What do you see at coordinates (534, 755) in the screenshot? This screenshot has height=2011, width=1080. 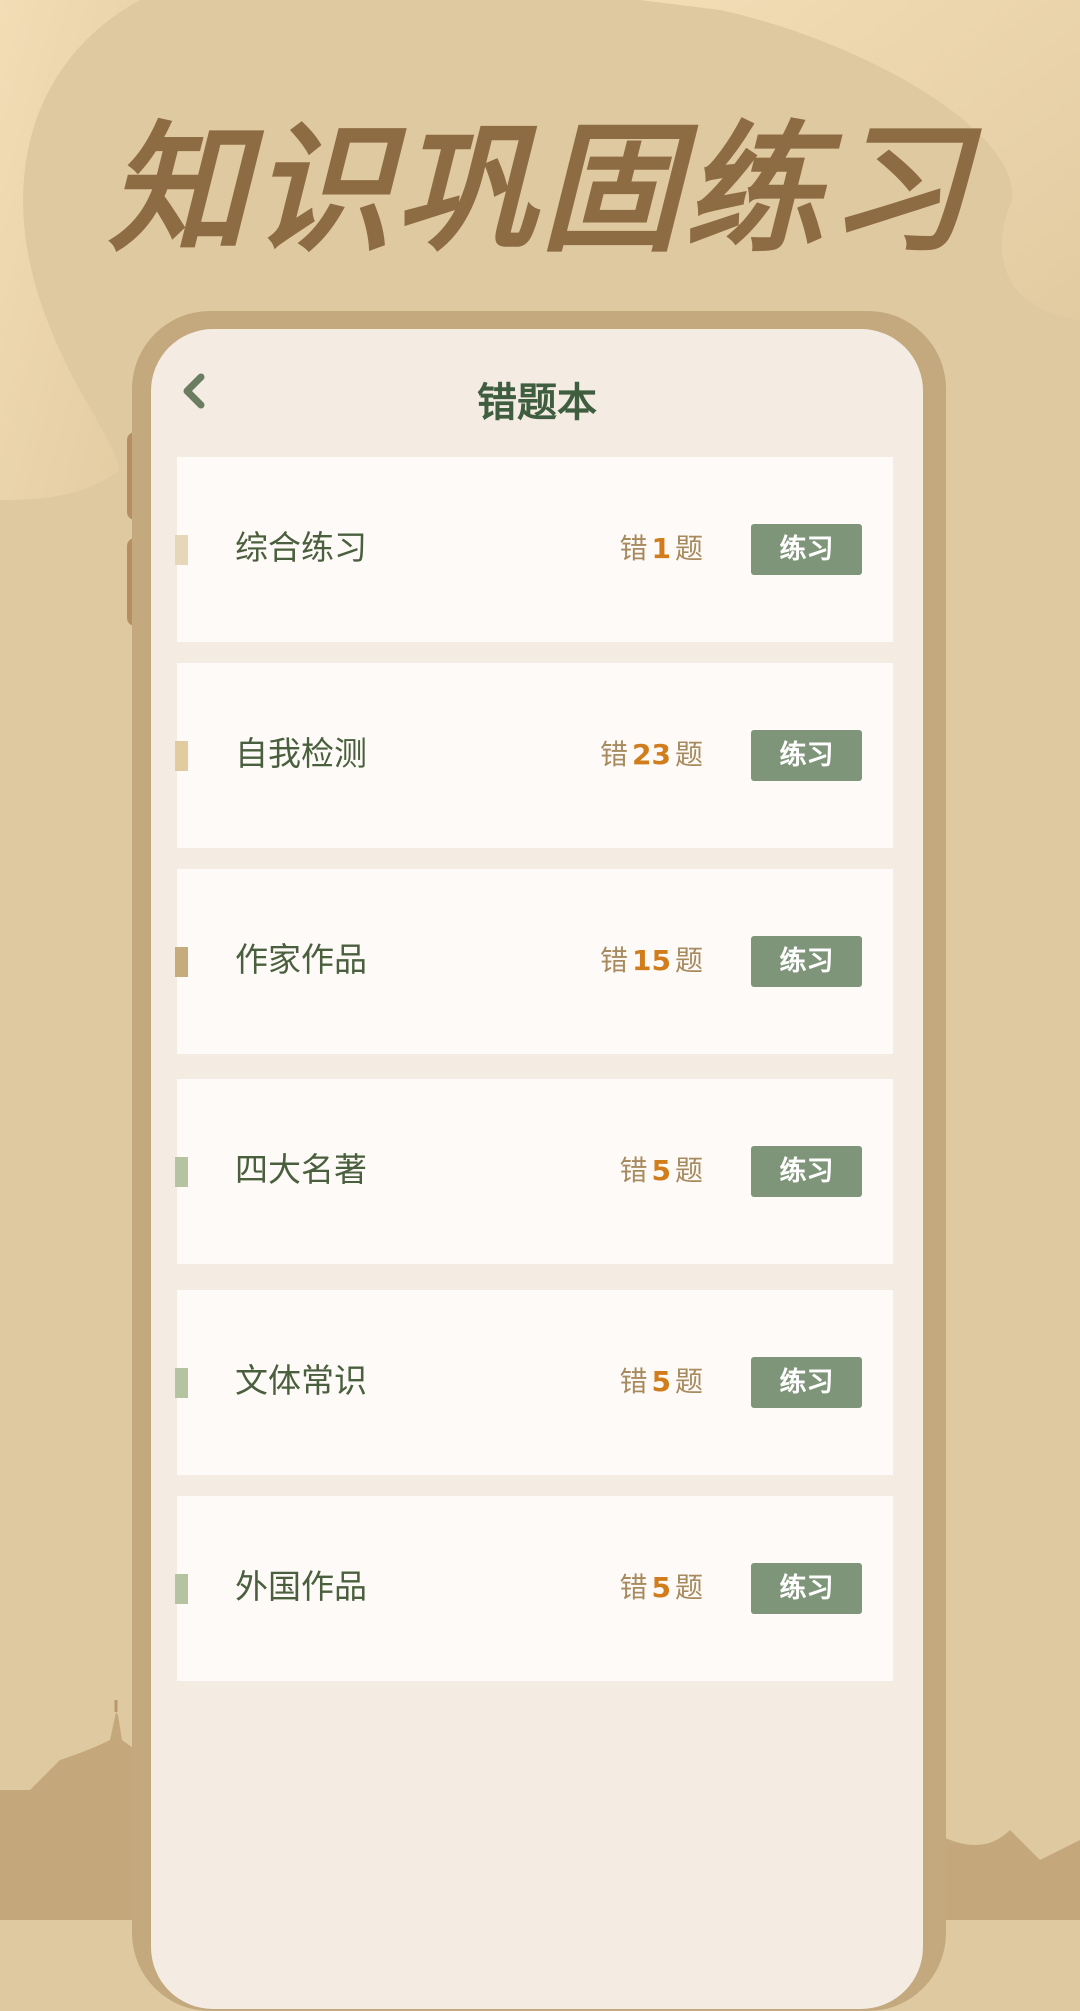 I see `list-item: 自我检测 错 23 题 练习` at bounding box center [534, 755].